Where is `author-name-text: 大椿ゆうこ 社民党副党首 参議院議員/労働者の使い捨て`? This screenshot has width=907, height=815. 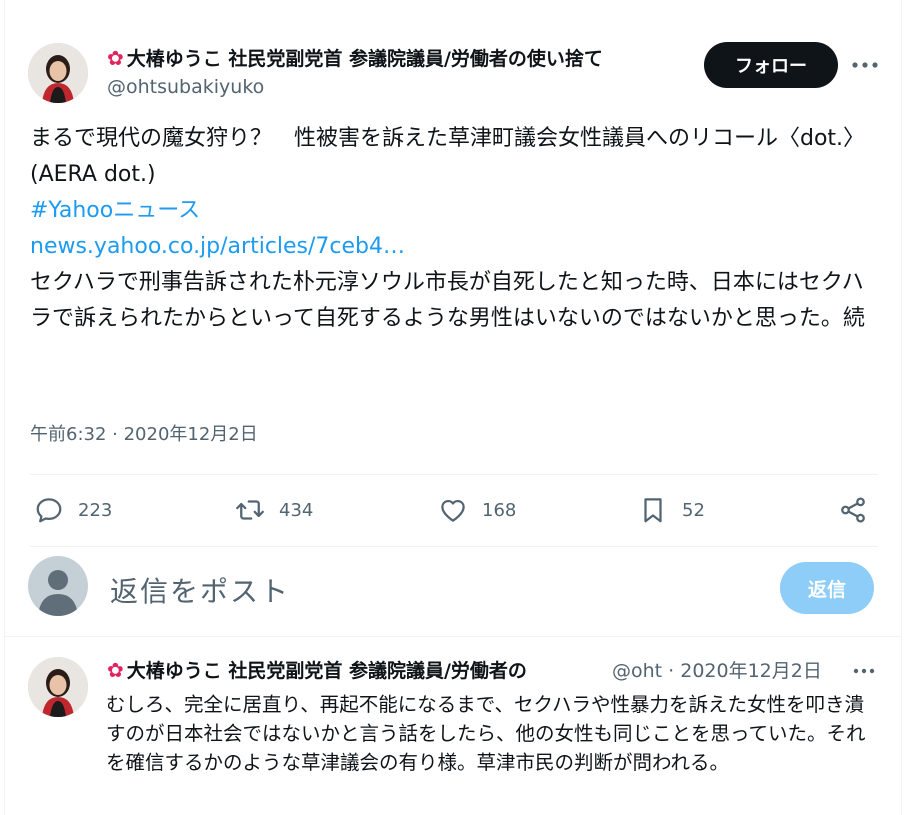
author-name-text: 大椿ゆうこ 社民党副党首 参議院議員/労働者の使い捨て is located at coordinates (364, 59).